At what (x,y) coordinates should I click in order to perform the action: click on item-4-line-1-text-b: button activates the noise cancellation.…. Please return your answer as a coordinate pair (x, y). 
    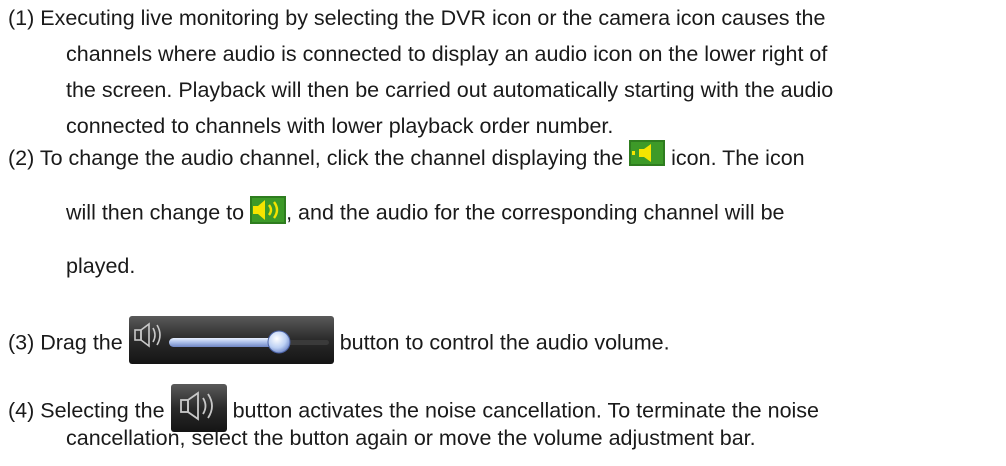
    Looking at the image, I should click on (526, 410).